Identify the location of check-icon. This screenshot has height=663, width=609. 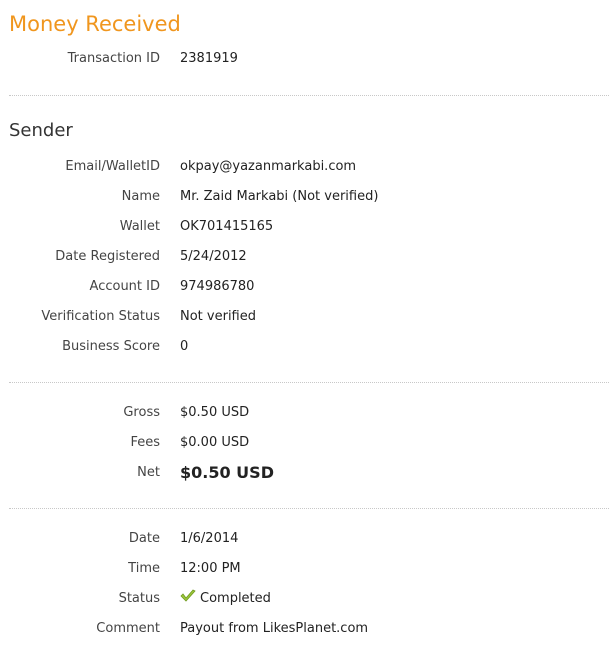
(188, 596).